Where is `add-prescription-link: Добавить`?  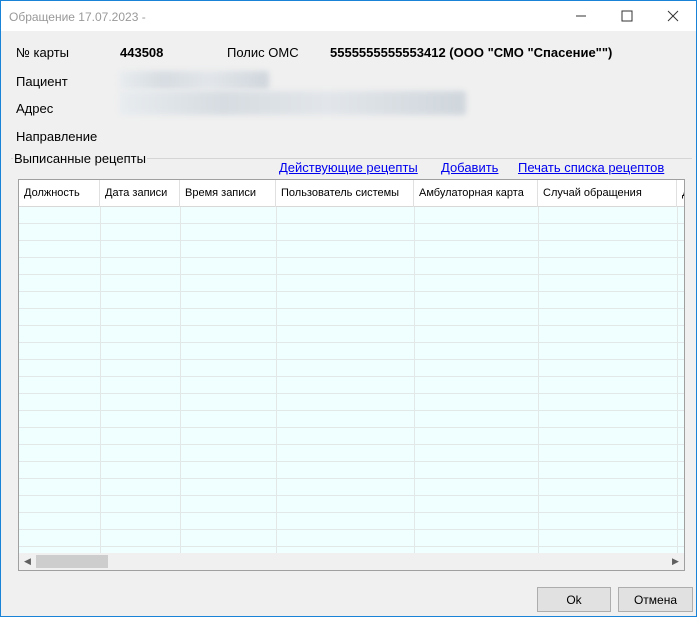 add-prescription-link: Добавить is located at coordinates (469, 167).